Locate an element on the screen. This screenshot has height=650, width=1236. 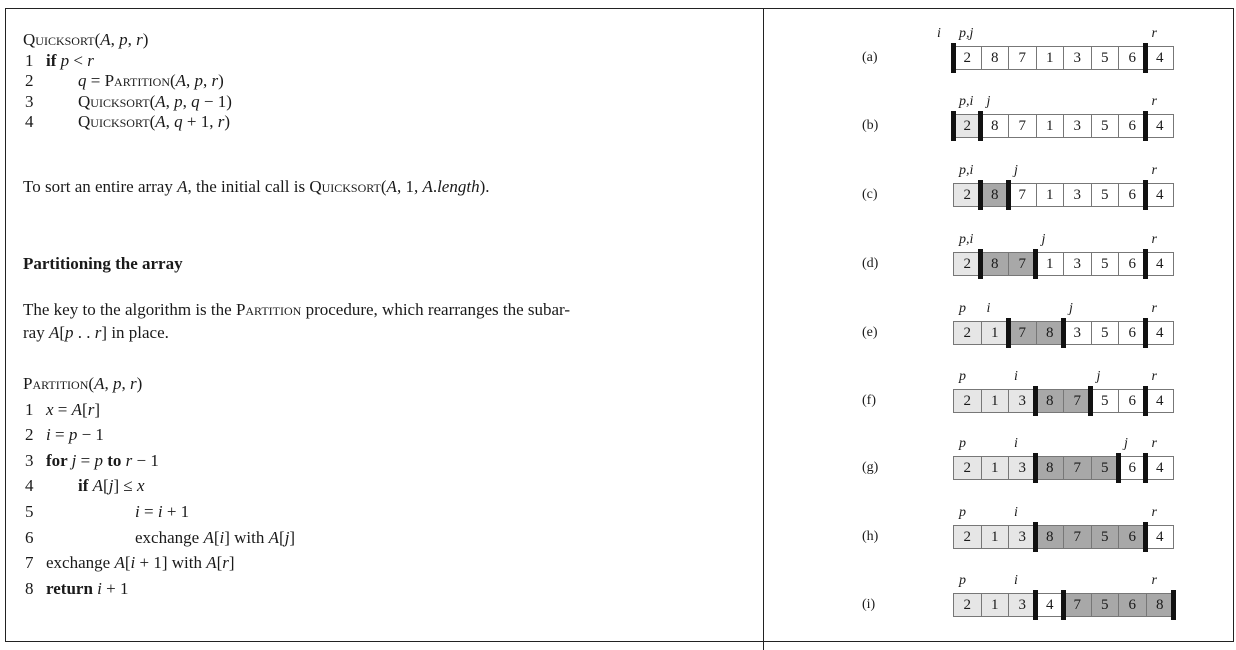
text-segment: q is located at coordinates (195, 101).